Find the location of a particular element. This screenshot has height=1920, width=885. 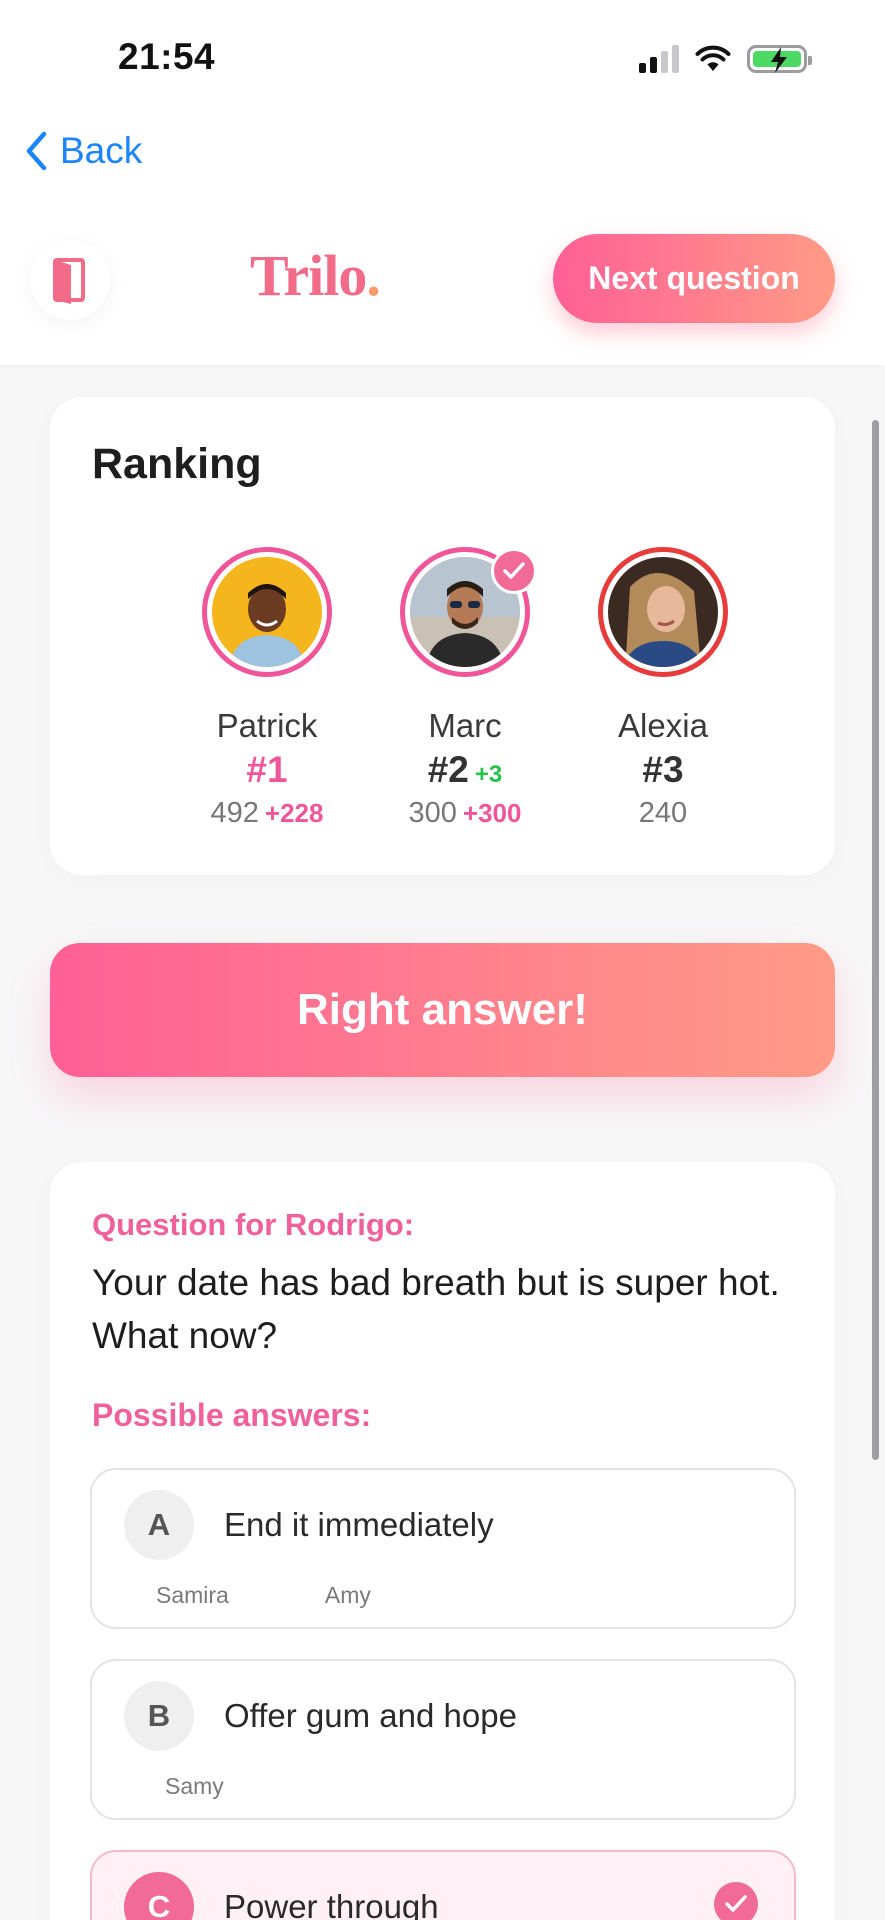

voter-name: Samy is located at coordinates (194, 1786).